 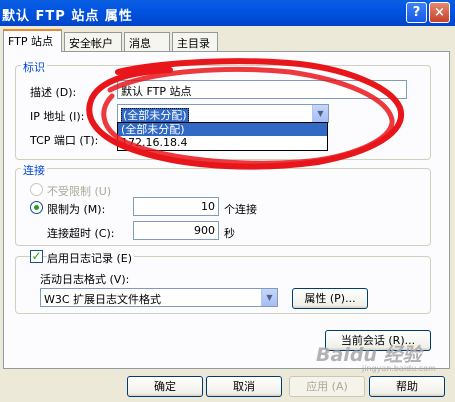 I want to click on timeout-field: 900, so click(x=176, y=230).